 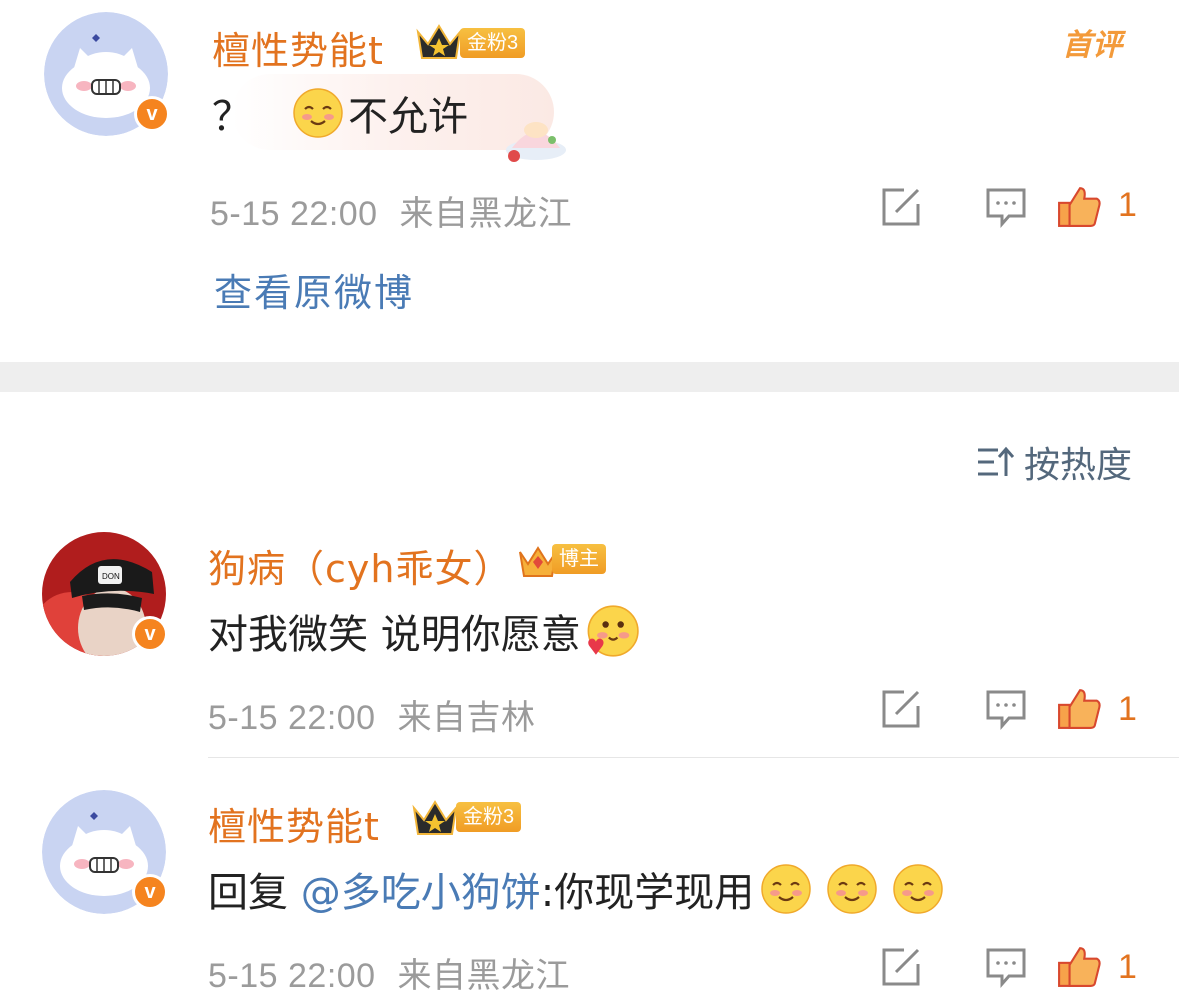 I want to click on mention-link: @多吃小狗饼, so click(x=421, y=889).